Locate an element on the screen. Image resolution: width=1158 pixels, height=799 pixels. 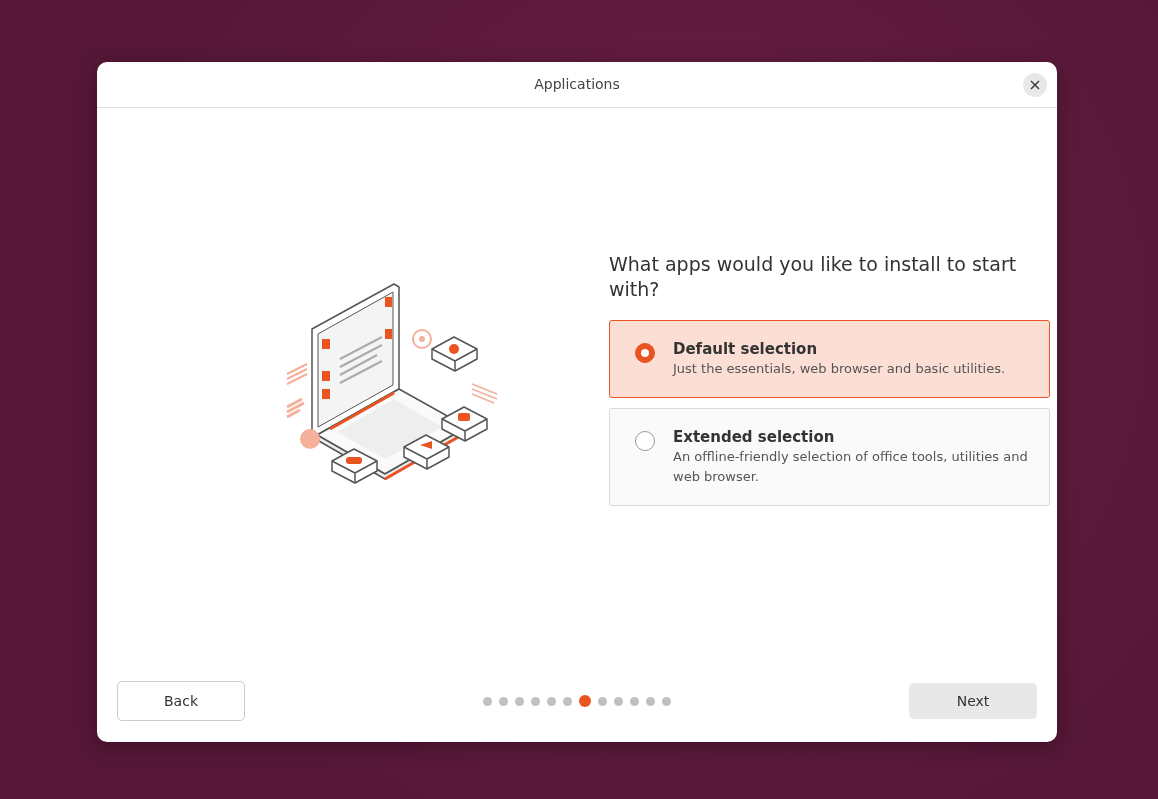
option-description: An offline-friendly selection of office tools, utilities and web browser. is located at coordinates (851, 467).